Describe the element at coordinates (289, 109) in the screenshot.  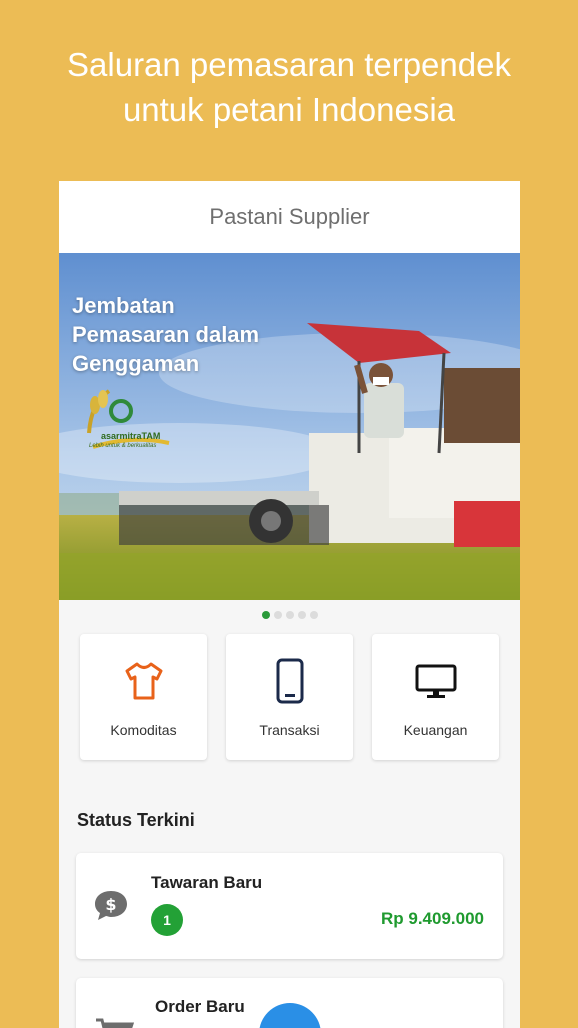
I see `headline-line-2: untuk petani Indonesia` at that location.